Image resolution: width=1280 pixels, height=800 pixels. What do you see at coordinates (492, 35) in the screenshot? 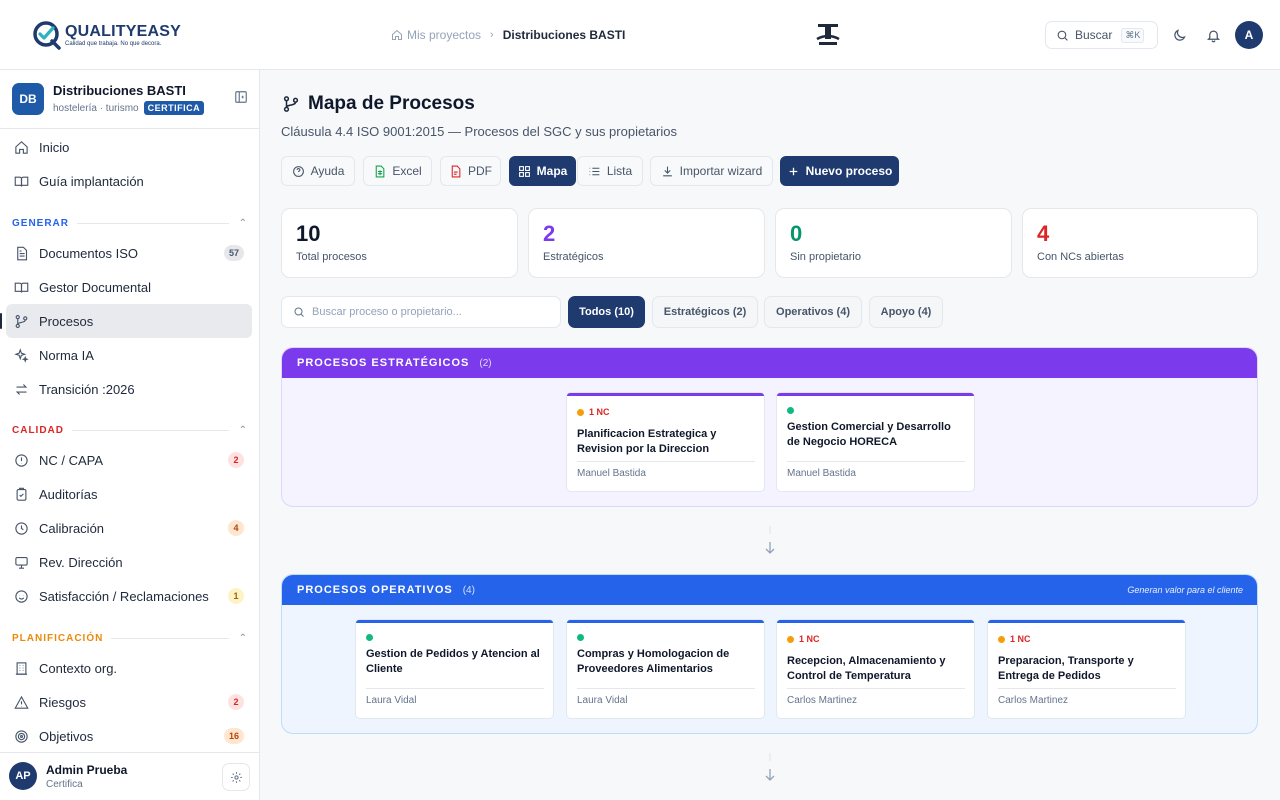
I see `chevron-right-icon: ›` at bounding box center [492, 35].